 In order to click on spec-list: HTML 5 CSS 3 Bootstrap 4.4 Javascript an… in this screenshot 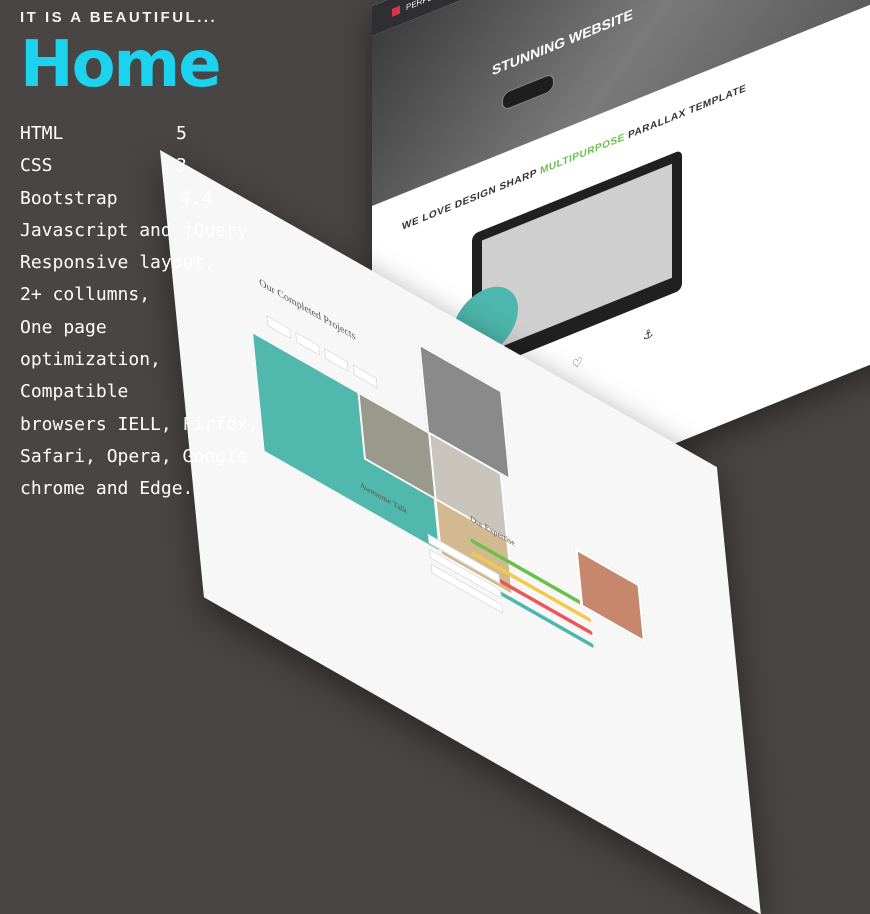, I will do `click(150, 312)`.